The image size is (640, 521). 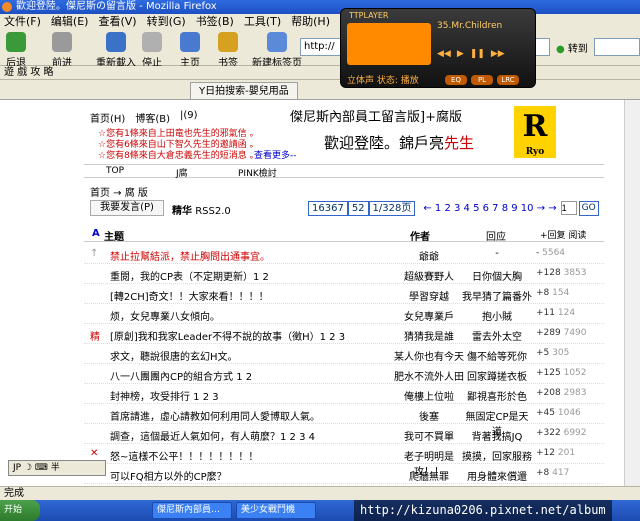 What do you see at coordinates (497, 435) in the screenshot?
I see `topic-last-reply: 背著我搞JQ` at bounding box center [497, 435].